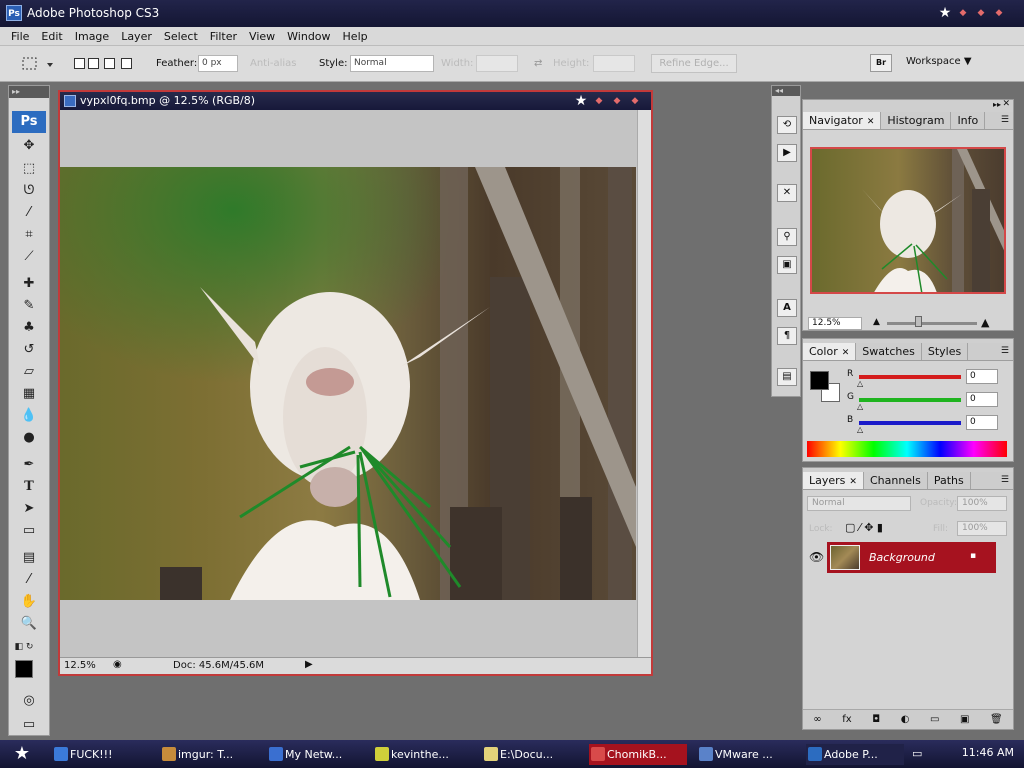  I want to click on green-slider, so click(910, 400).